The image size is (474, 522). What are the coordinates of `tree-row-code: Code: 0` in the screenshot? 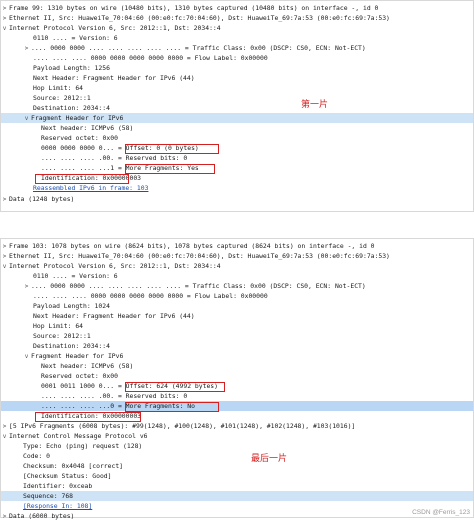 It's located at (237, 456).